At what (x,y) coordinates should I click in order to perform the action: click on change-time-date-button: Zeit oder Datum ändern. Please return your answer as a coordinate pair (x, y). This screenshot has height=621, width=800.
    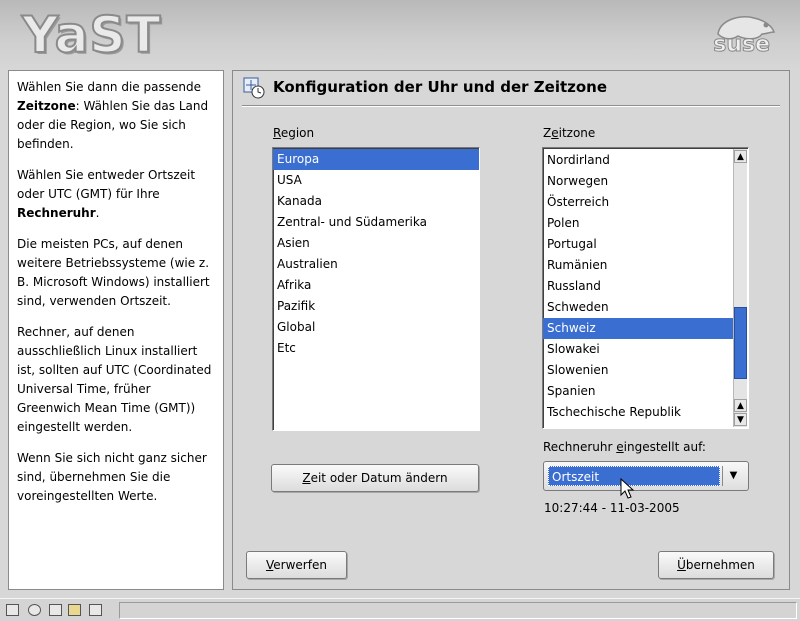
    Looking at the image, I should click on (375, 478).